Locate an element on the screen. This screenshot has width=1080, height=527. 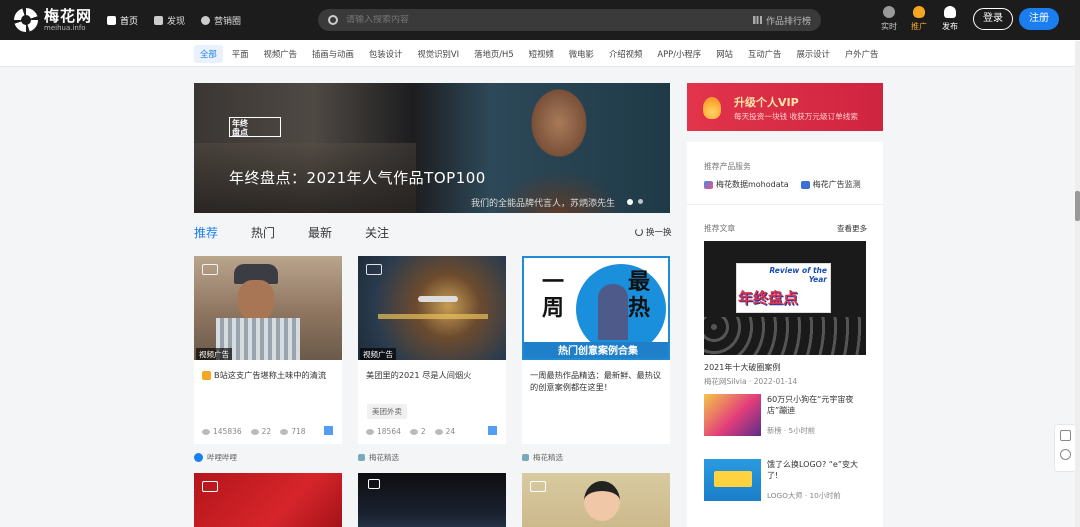
tab-latest: 最新 is located at coordinates (320, 232).